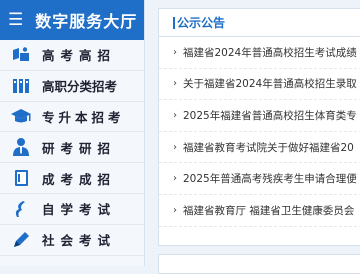 The width and height of the screenshot is (360, 274). Describe the element at coordinates (21, 86) in the screenshot. I see `building-columns-icon` at that location.